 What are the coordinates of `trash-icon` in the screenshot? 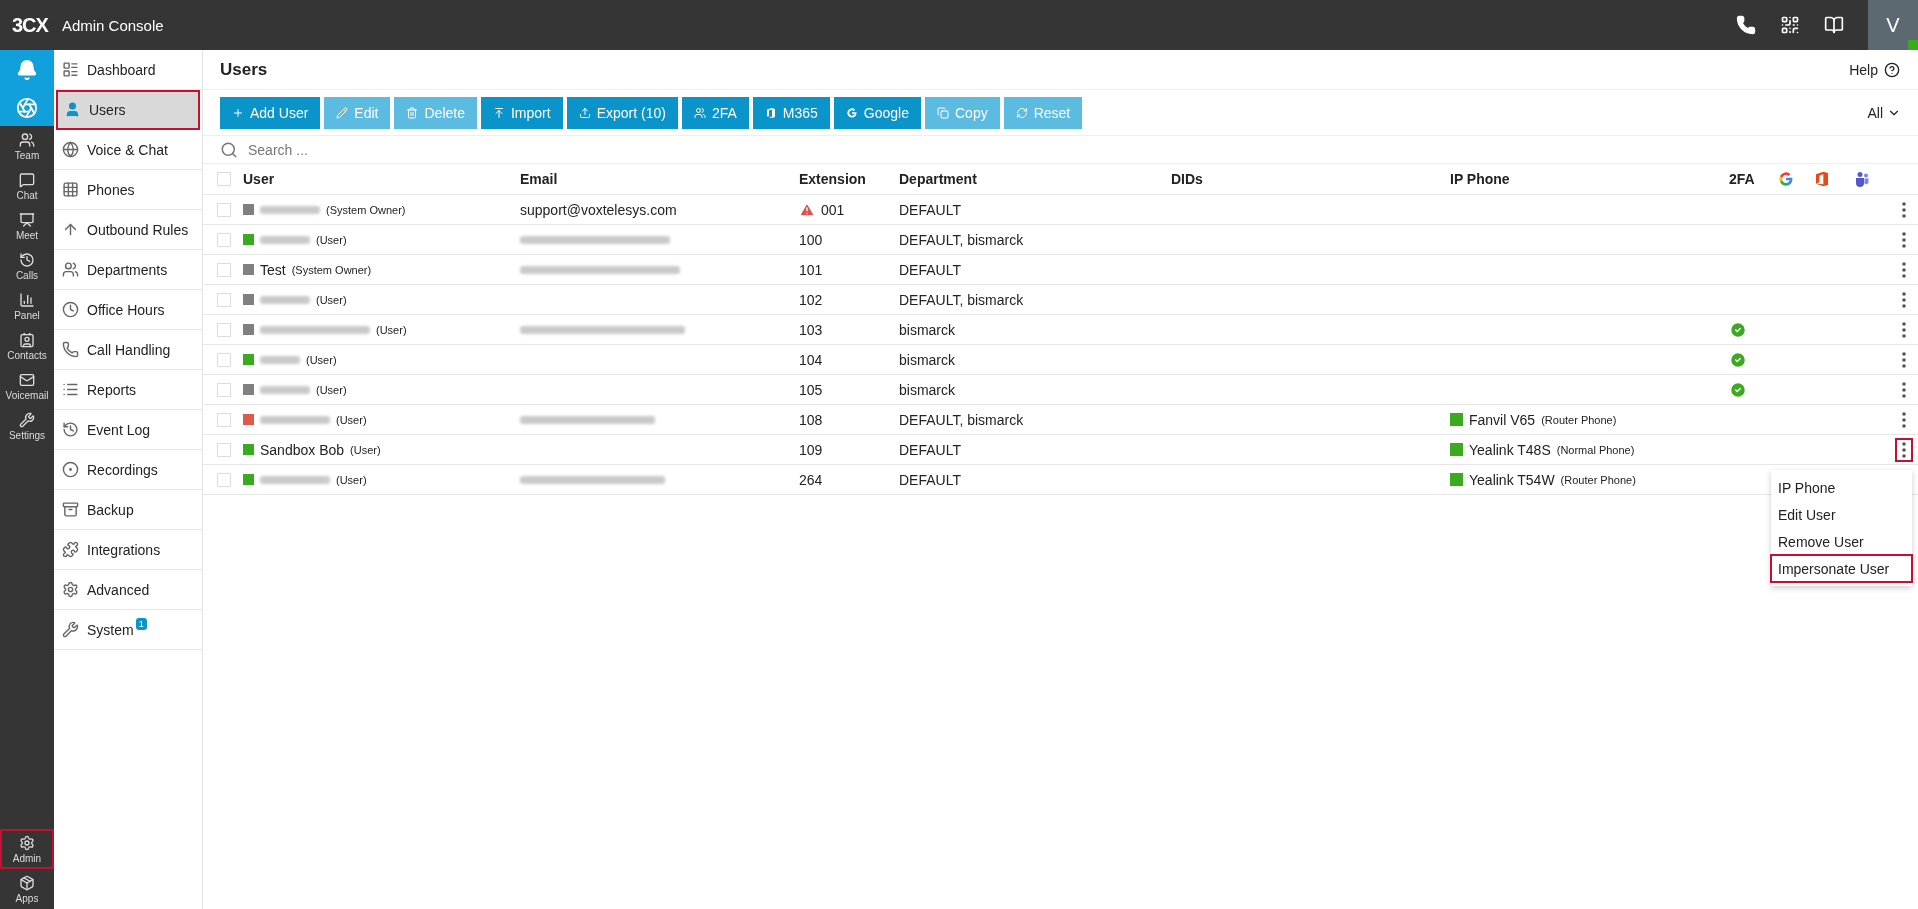 It's located at (412, 112).